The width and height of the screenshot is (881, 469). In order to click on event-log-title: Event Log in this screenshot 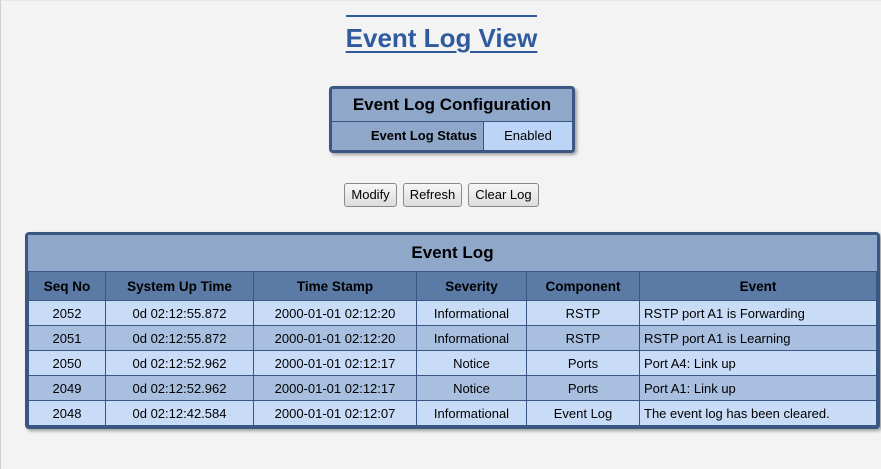, I will do `click(452, 253)`.